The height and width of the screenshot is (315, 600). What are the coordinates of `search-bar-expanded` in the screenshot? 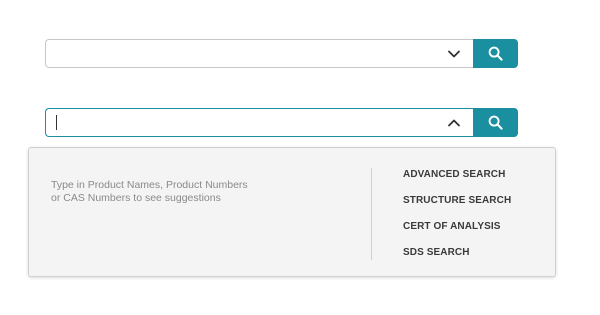 It's located at (281, 122).